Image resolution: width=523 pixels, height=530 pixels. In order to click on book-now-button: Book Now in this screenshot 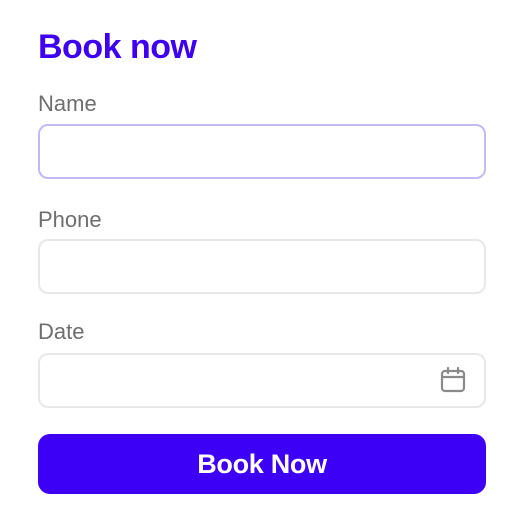, I will do `click(262, 464)`.